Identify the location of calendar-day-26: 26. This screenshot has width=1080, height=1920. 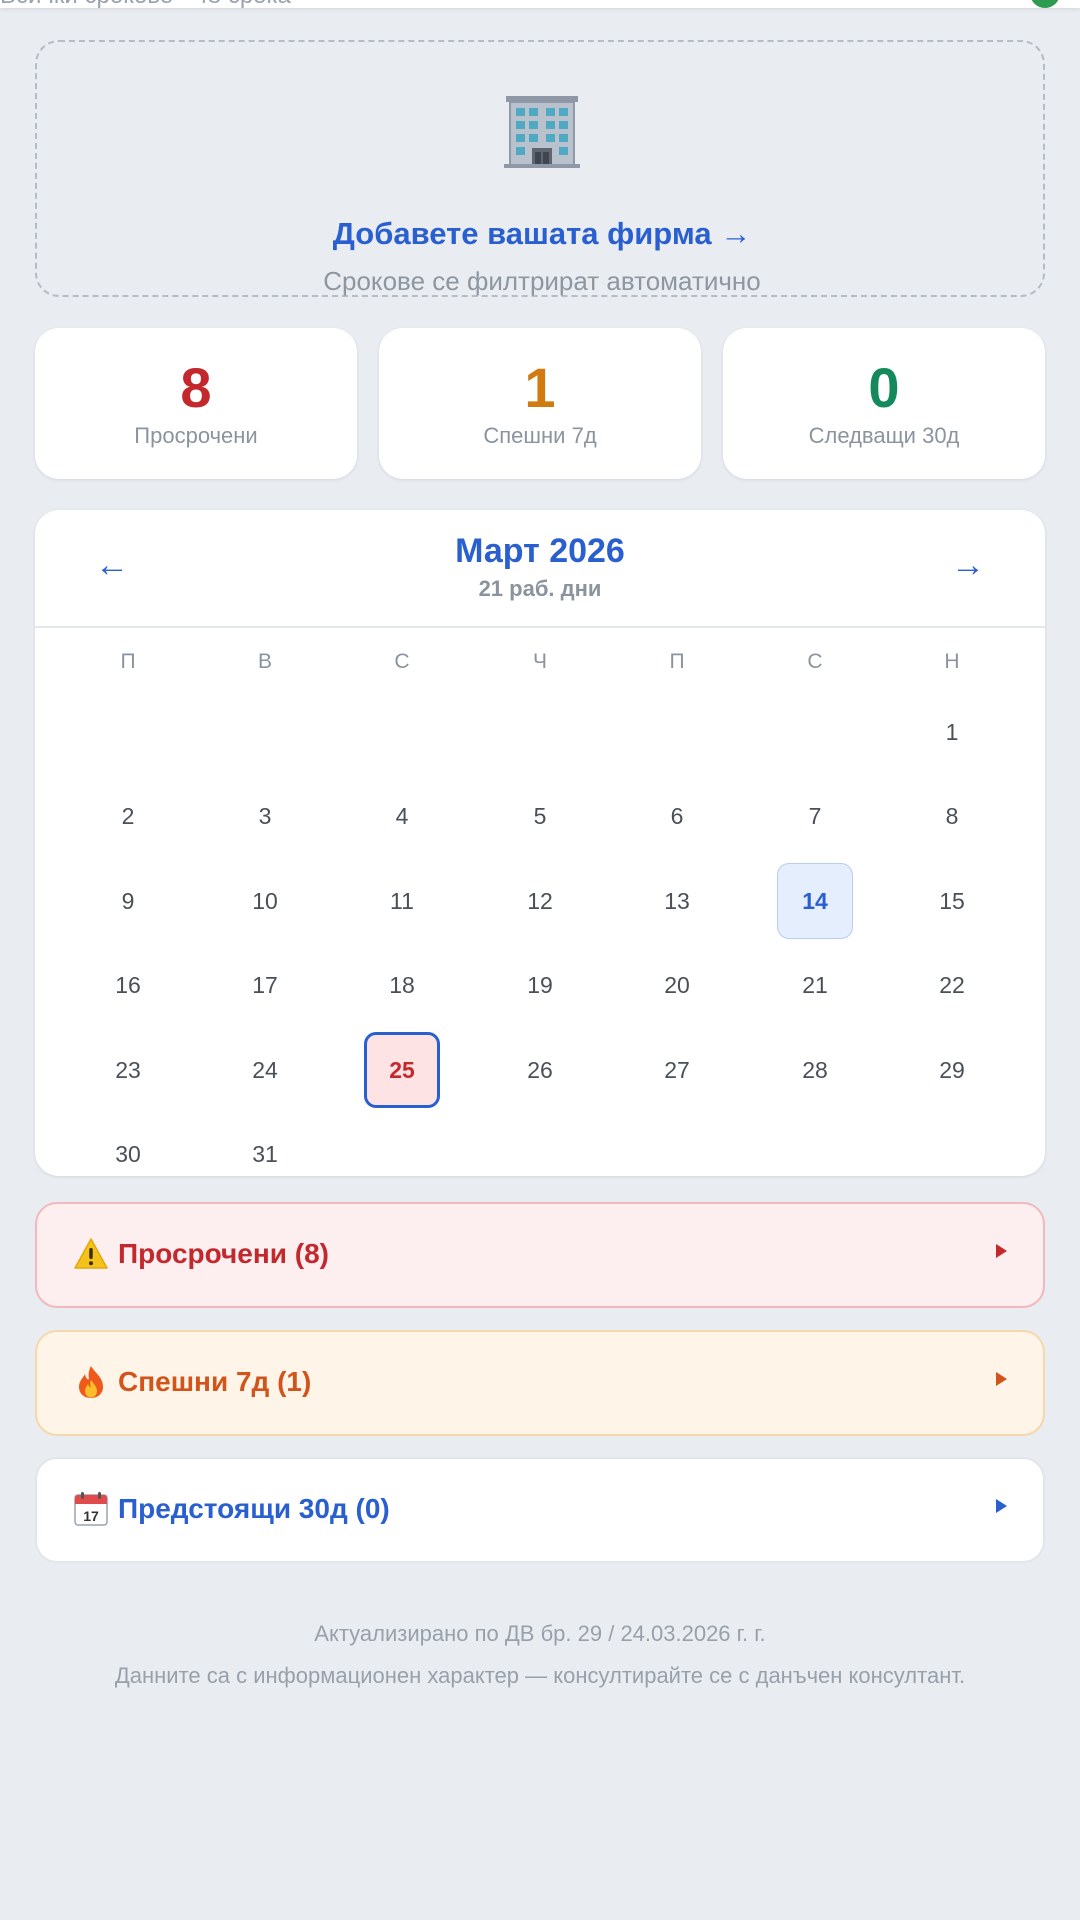
(540, 1070).